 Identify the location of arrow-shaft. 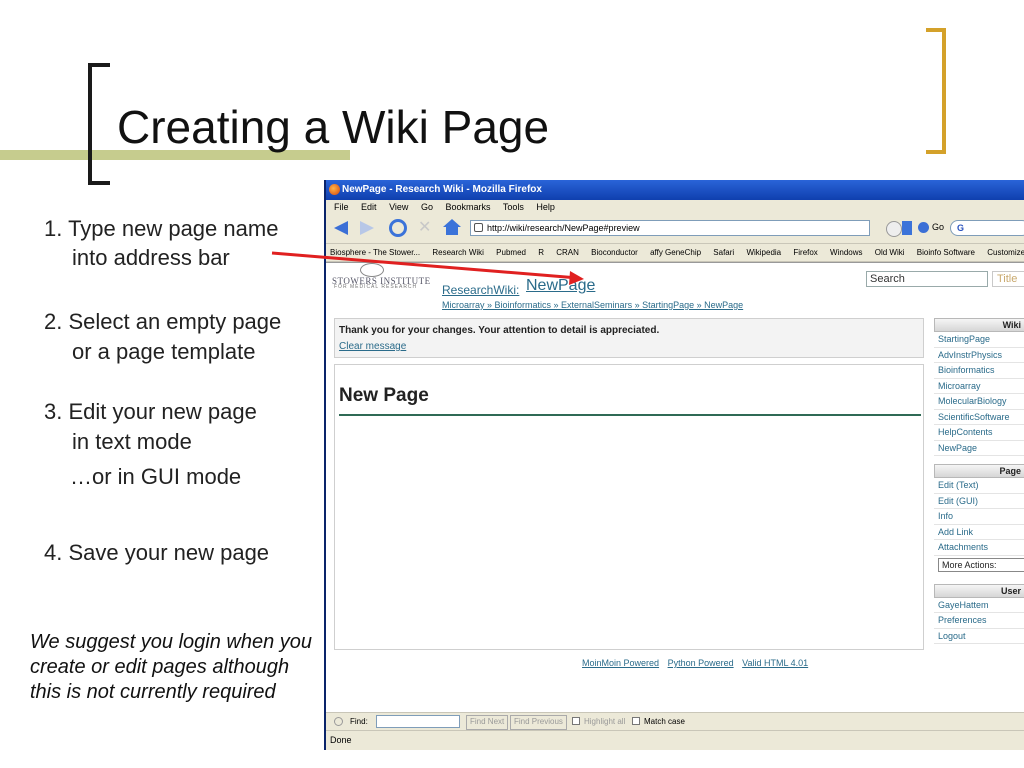
(425, 265).